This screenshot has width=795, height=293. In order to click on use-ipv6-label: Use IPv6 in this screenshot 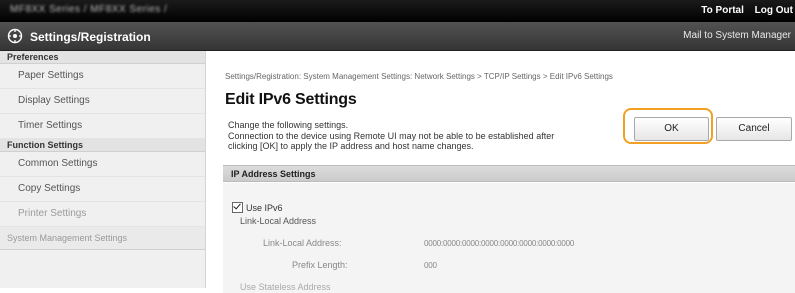, I will do `click(264, 208)`.